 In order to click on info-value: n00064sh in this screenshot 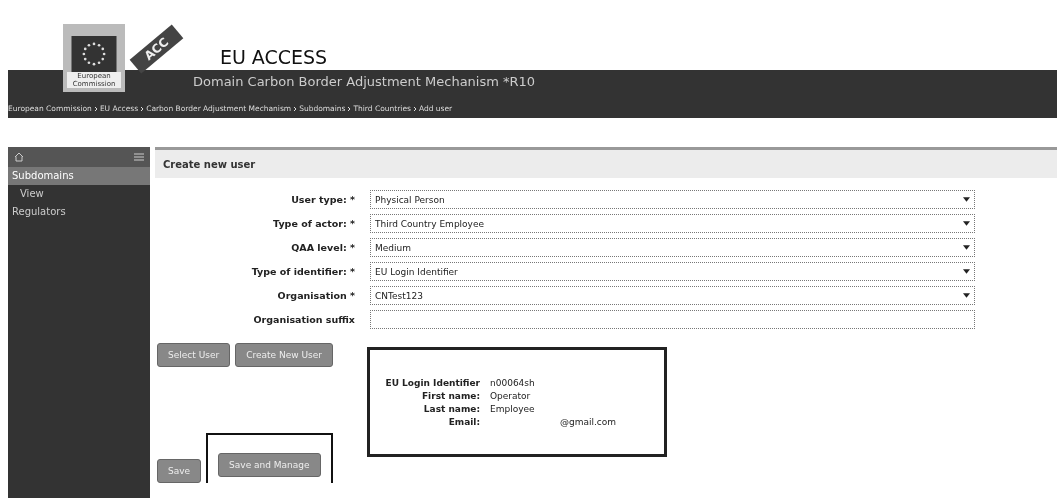, I will do `click(513, 382)`.